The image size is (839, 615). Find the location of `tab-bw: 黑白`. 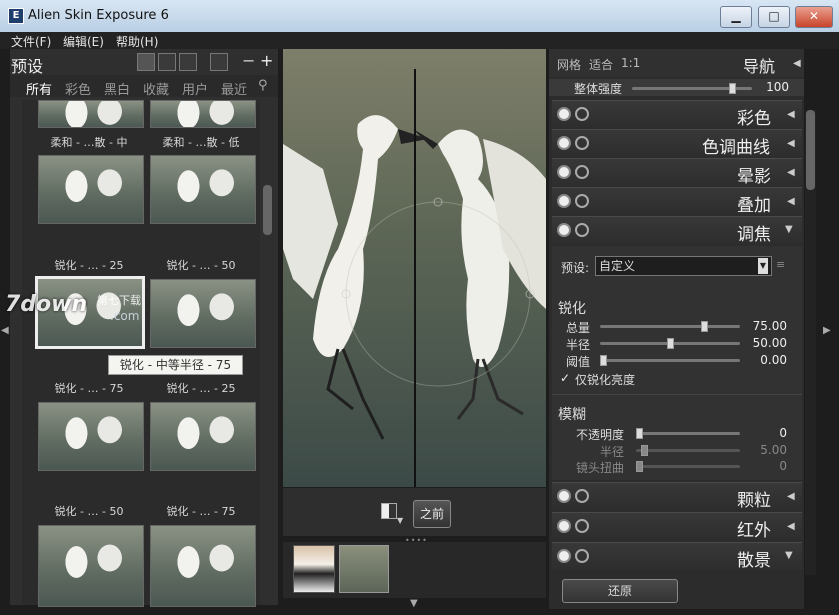

tab-bw: 黑白 is located at coordinates (117, 88).